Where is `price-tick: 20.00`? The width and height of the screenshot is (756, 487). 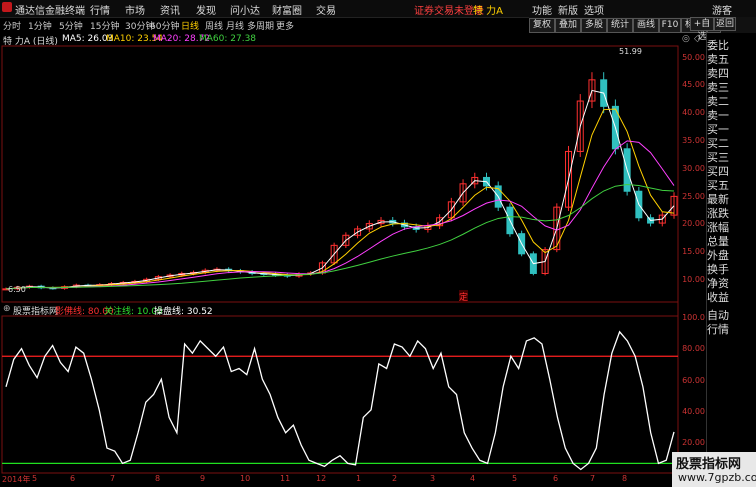 price-tick: 20.00 is located at coordinates (693, 223).